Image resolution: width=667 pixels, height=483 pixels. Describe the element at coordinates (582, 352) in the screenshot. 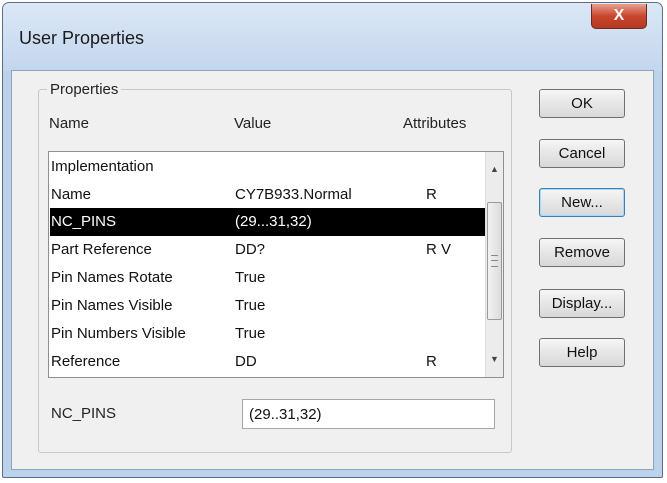

I see `help-button: Help` at that location.